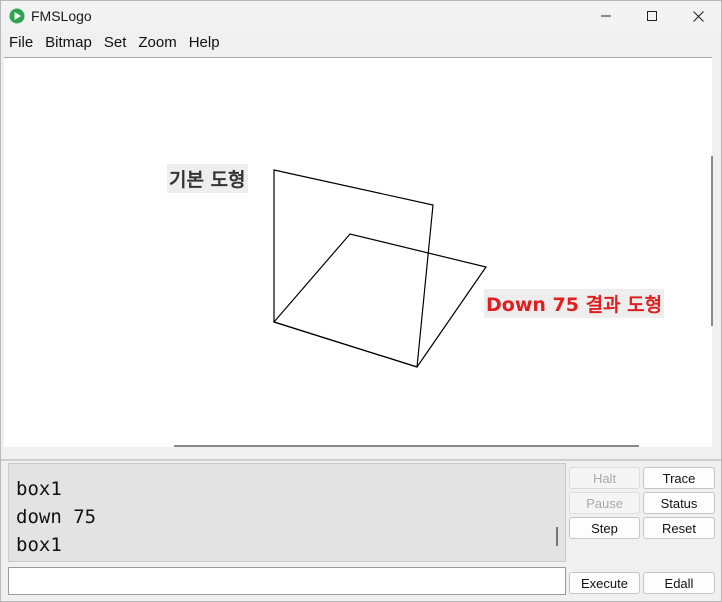 Image resolution: width=722 pixels, height=602 pixels. I want to click on command-history: box1 down 75 box1, so click(287, 512).